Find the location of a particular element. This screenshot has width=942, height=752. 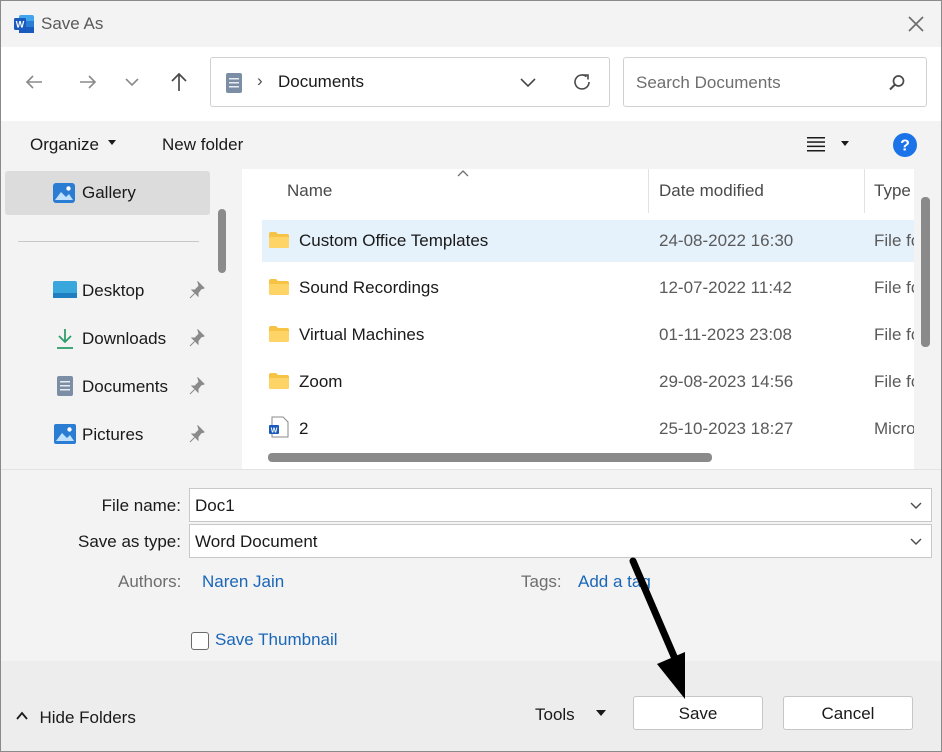

sidebar-item-desktop: Desktop is located at coordinates (107, 291).